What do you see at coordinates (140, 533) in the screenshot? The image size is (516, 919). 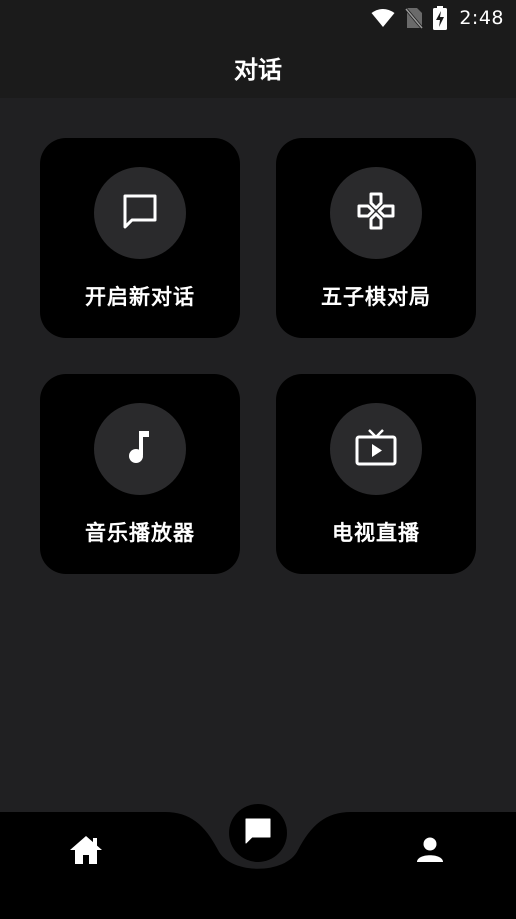 I see `card-label: 音乐播放器` at bounding box center [140, 533].